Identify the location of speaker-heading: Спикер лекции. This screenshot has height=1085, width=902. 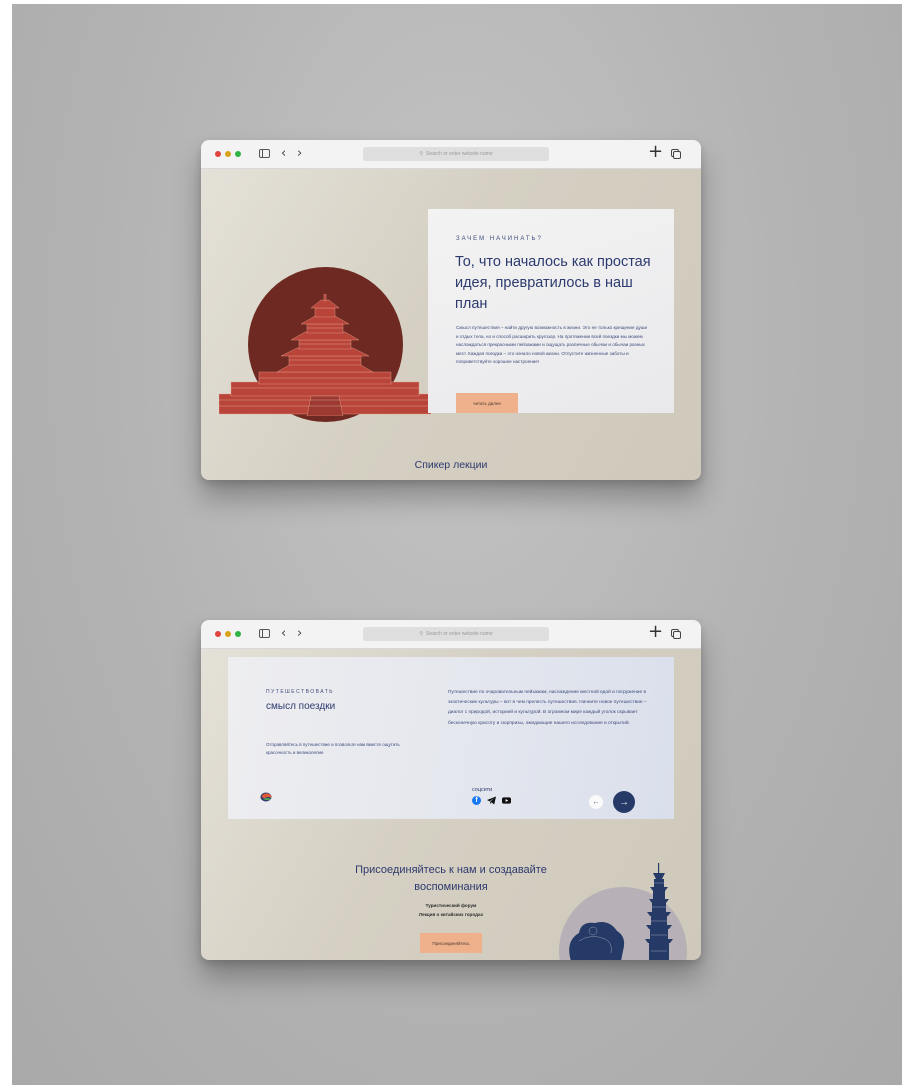
(451, 465).